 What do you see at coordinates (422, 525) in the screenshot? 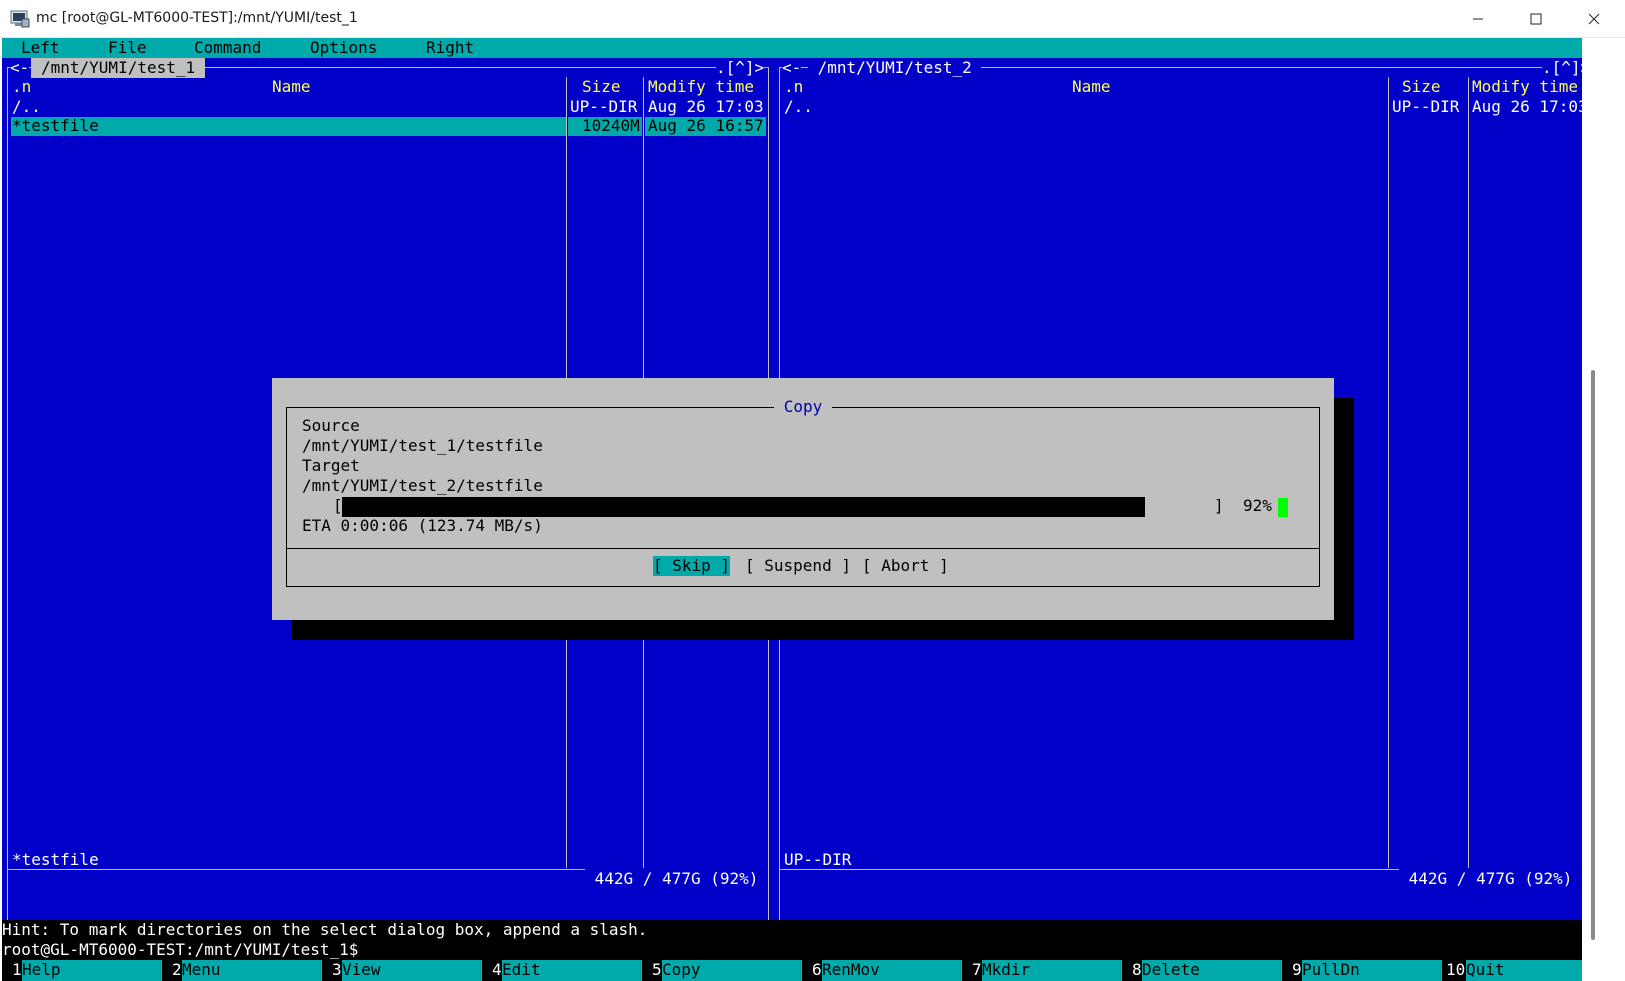
I see `eta-text: ETA 0:00:06 (123.74 MB/s)` at bounding box center [422, 525].